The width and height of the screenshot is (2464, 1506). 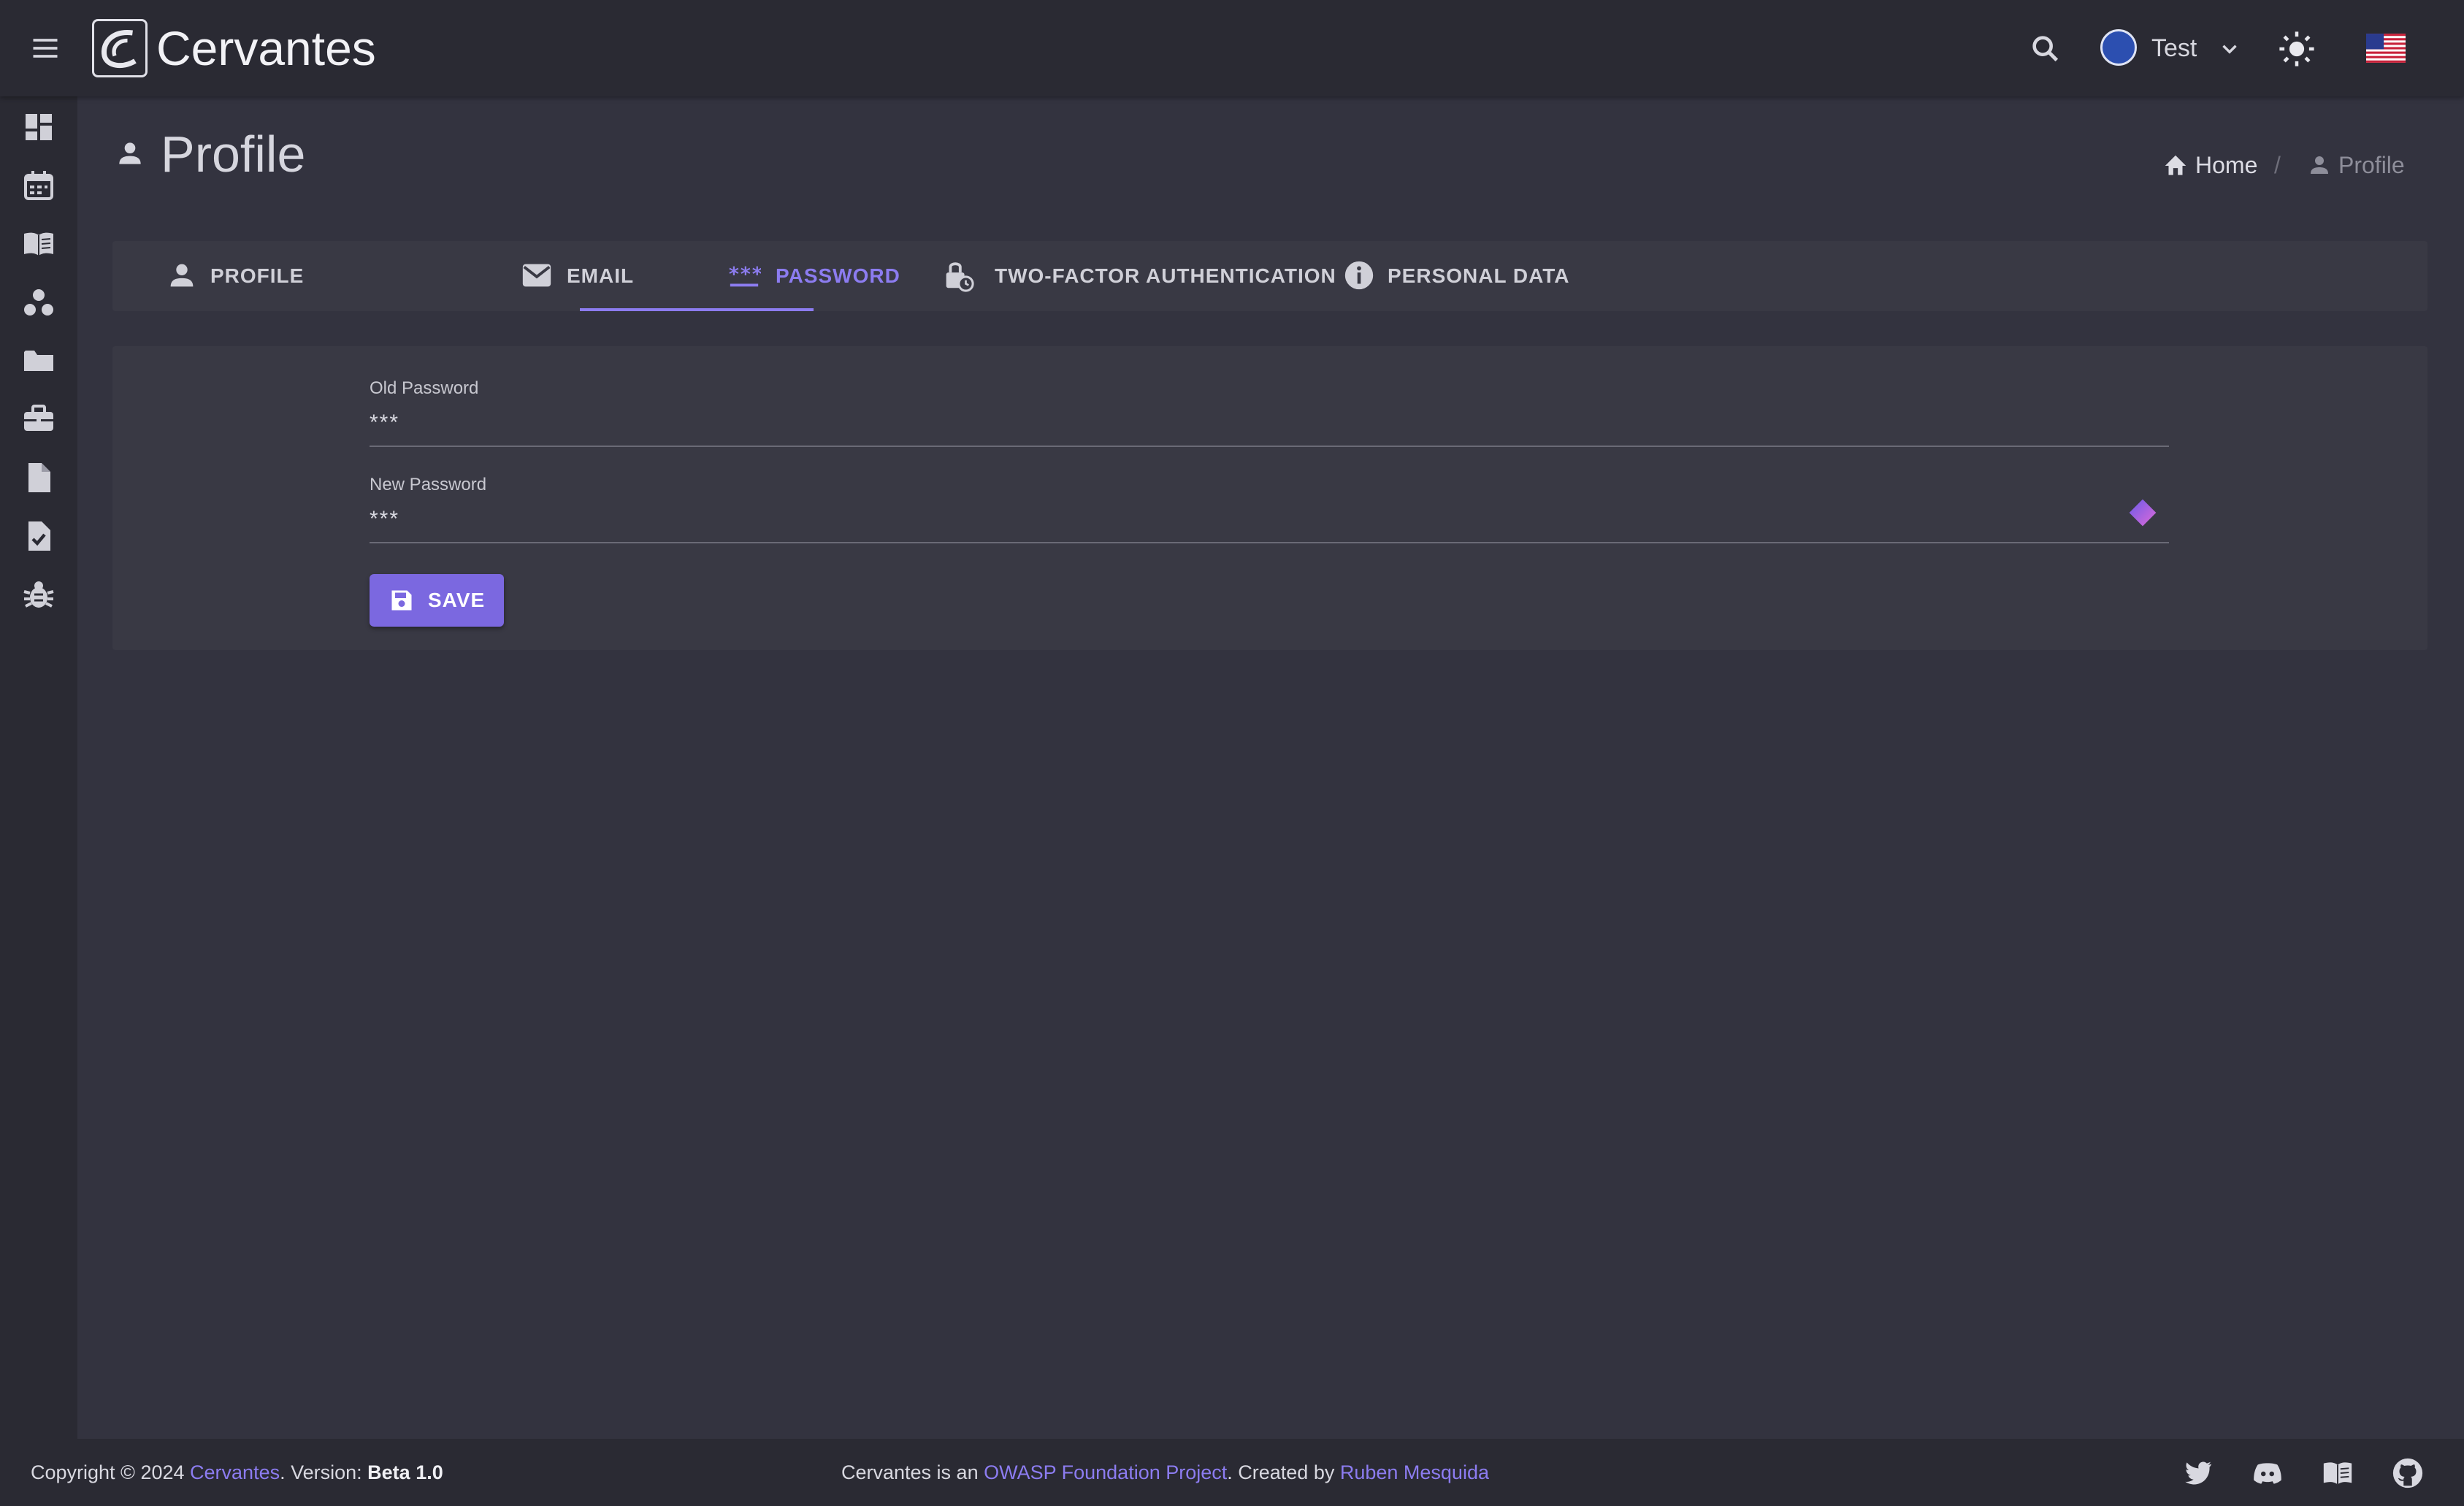 I want to click on version-prefix: . Version:, so click(x=324, y=1472).